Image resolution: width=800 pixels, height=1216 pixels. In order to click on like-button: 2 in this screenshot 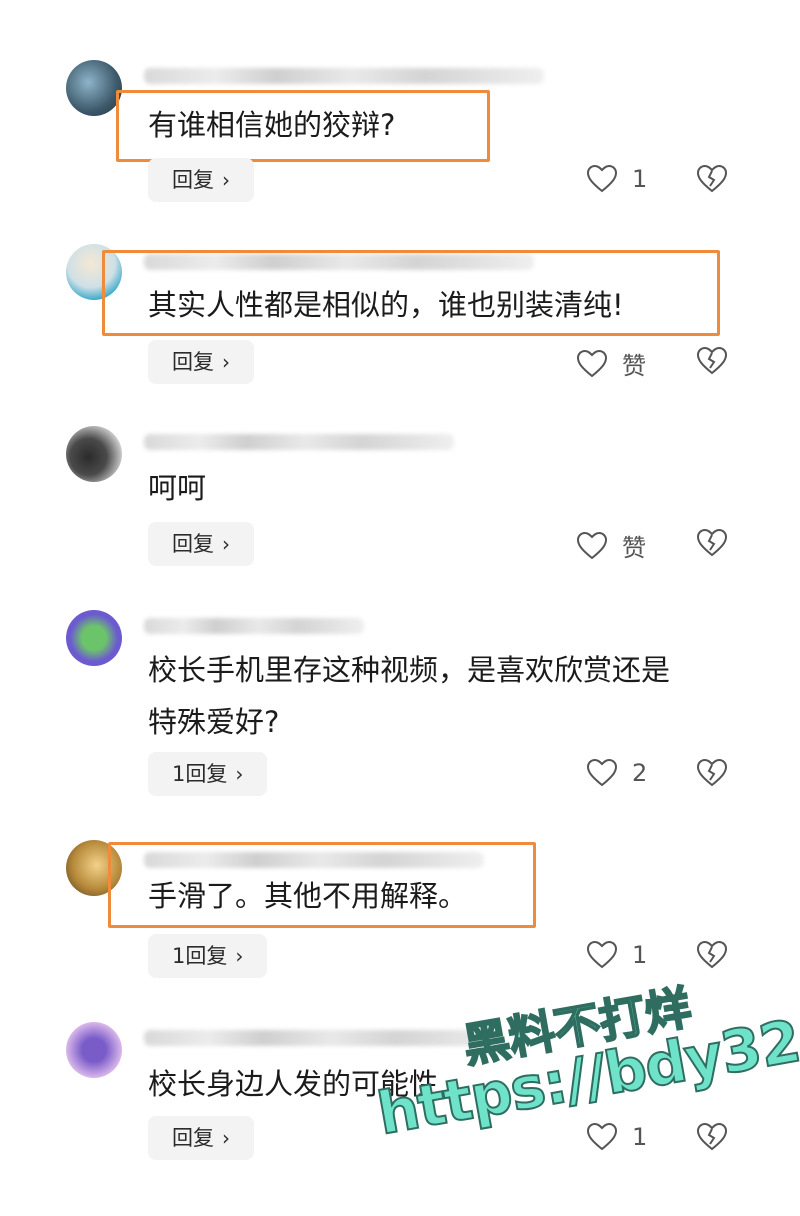, I will do `click(616, 773)`.